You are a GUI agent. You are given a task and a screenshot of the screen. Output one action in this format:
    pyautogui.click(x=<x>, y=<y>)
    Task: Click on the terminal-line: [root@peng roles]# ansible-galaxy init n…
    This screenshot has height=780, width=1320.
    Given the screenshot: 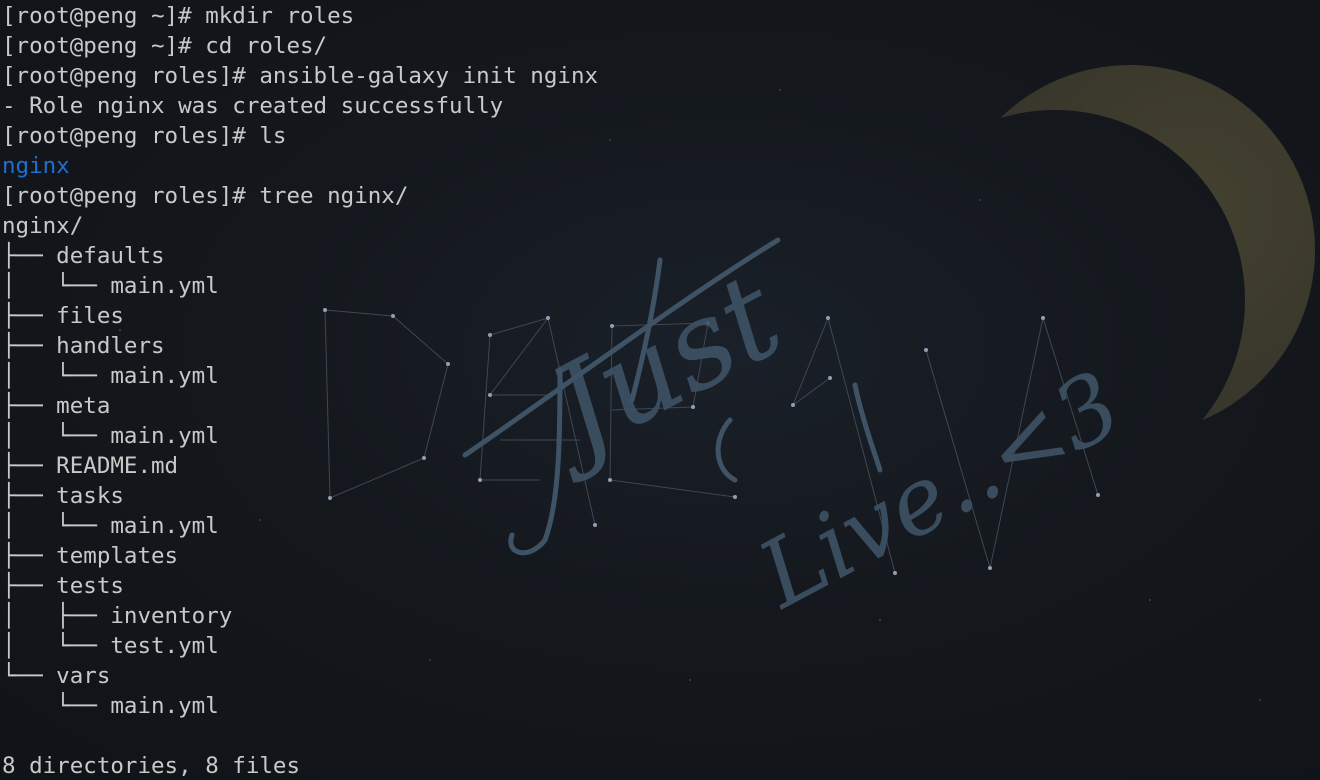 What is the action you would take?
    pyautogui.click(x=300, y=76)
    